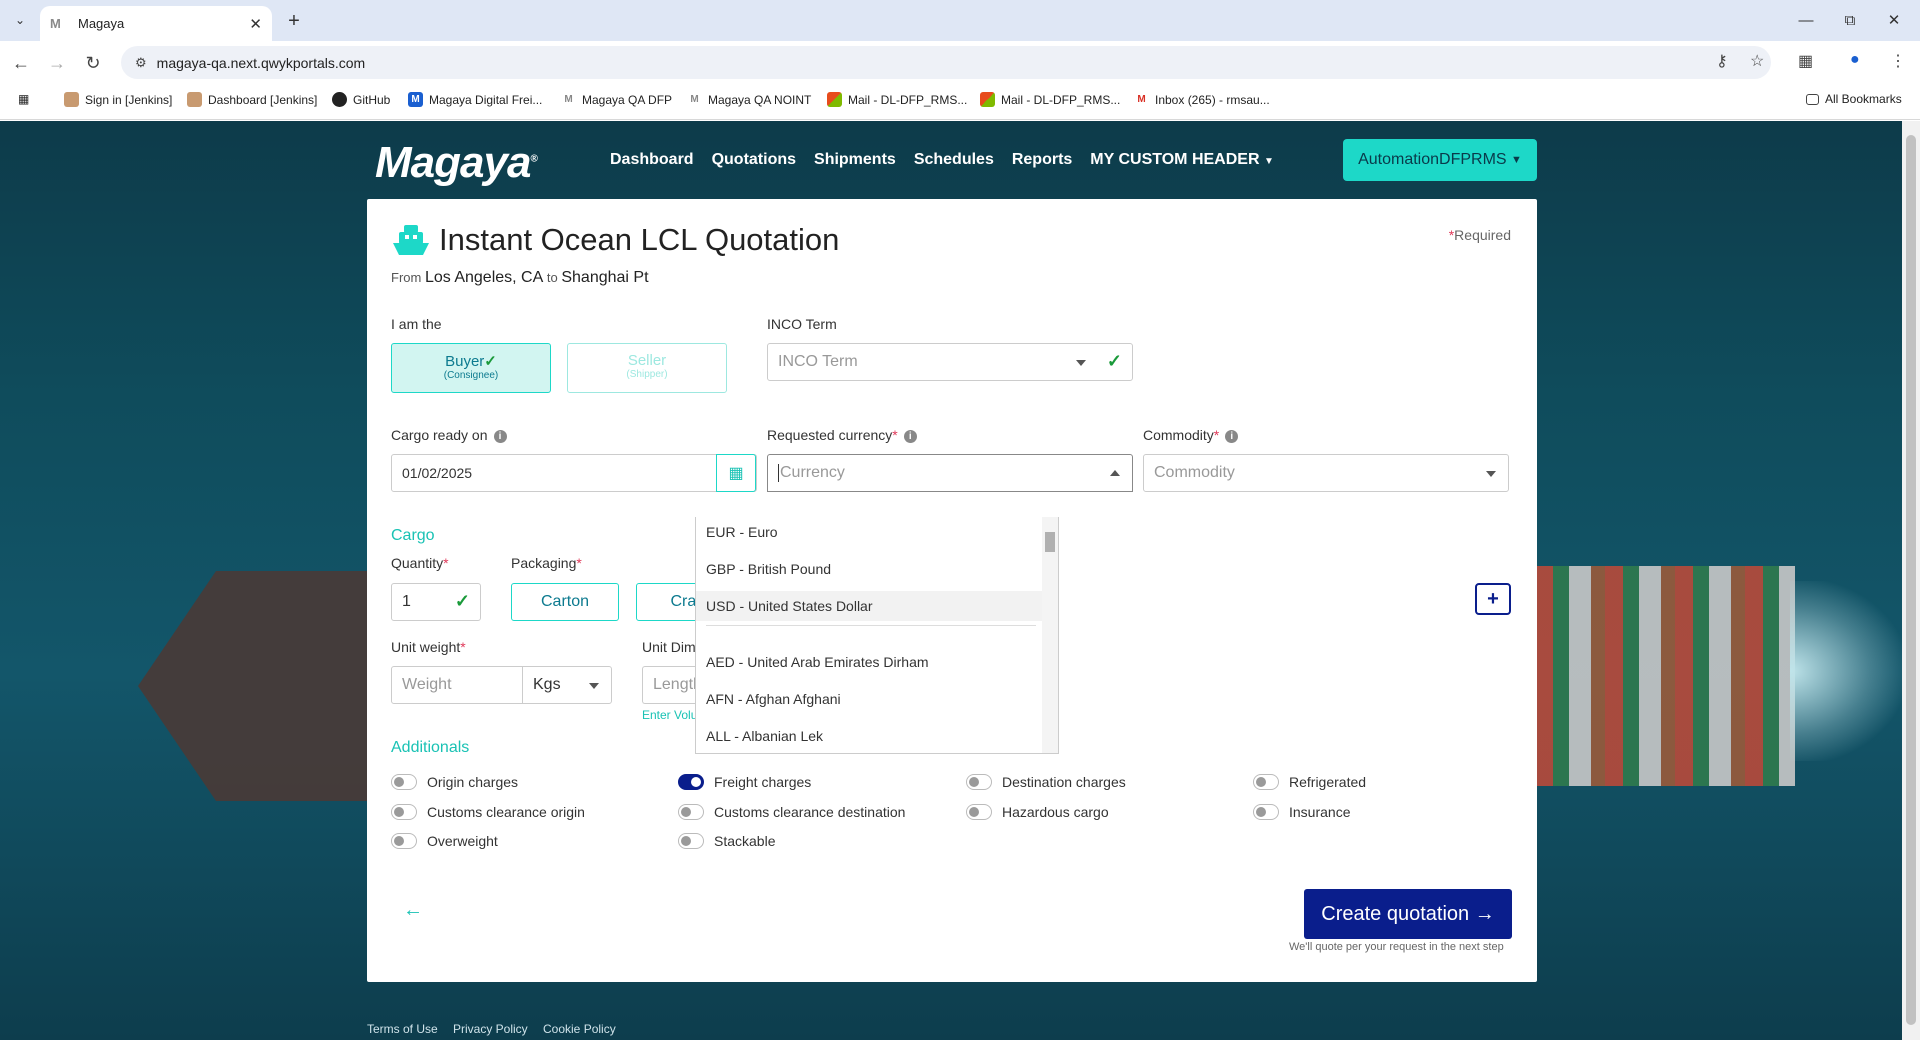 The height and width of the screenshot is (1040, 1920). I want to click on stackable-toggle, so click(691, 841).